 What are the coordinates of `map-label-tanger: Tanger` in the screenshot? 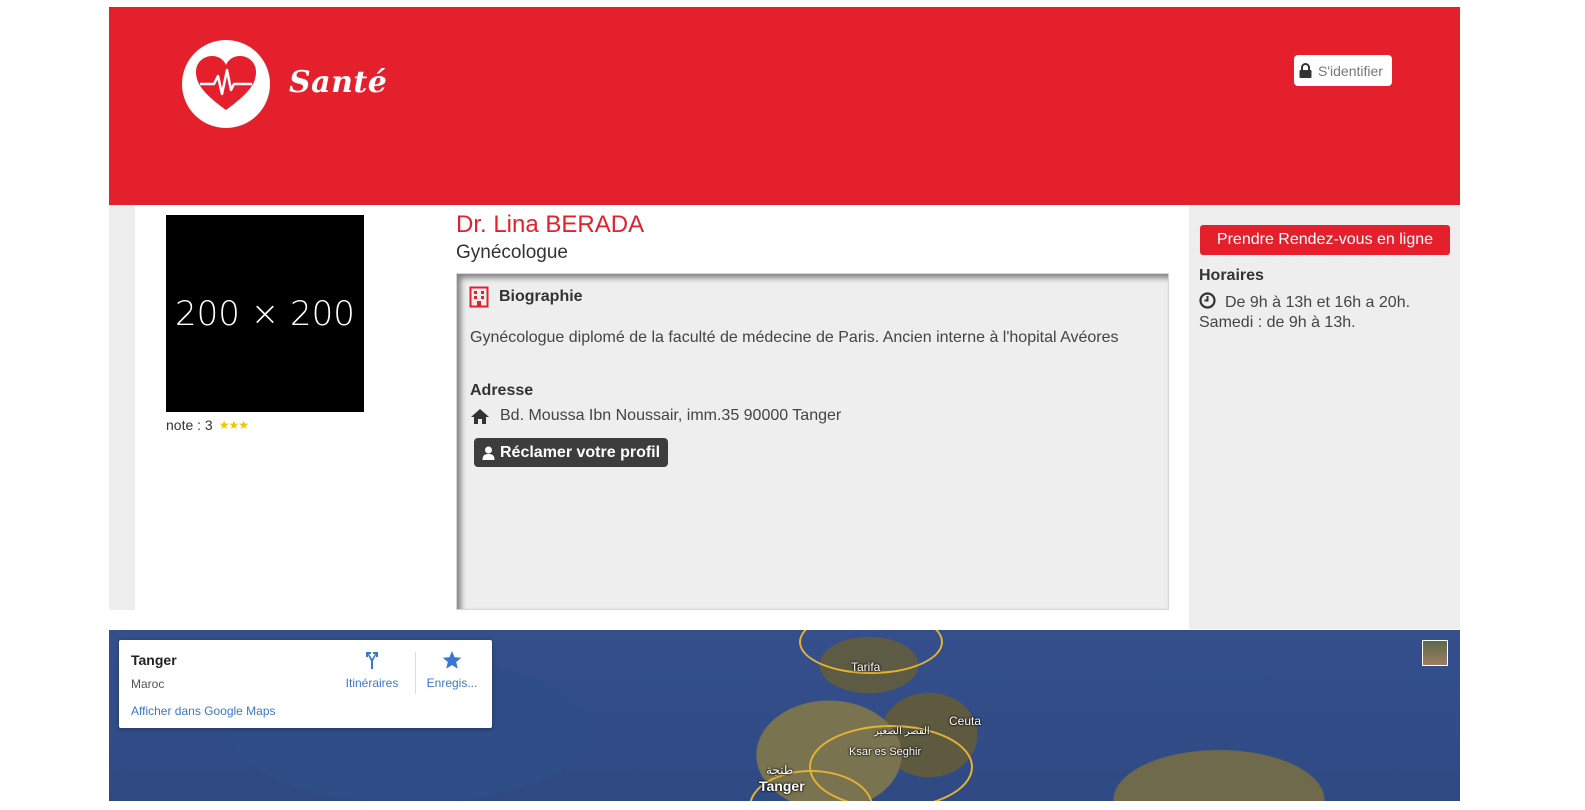 It's located at (782, 786).